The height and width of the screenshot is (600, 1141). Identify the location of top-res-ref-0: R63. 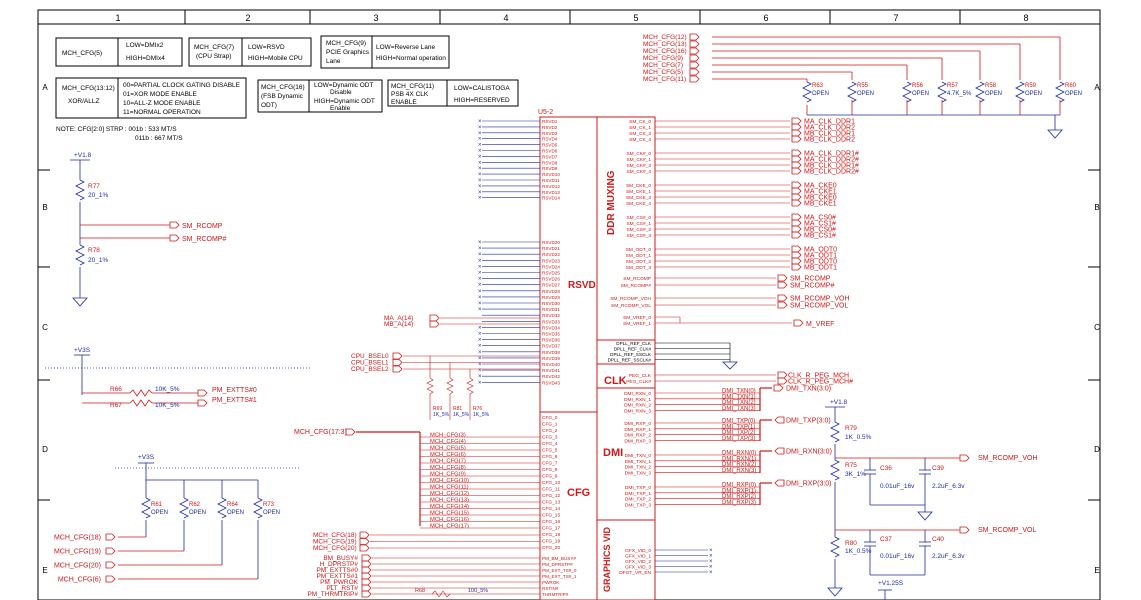
(818, 86).